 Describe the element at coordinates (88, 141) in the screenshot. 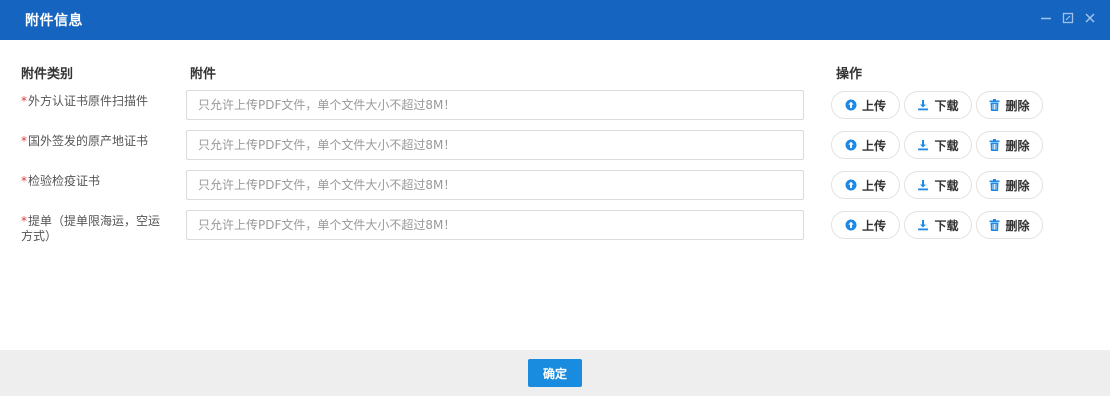

I see `category-label: 国外签发的原产地证书` at that location.